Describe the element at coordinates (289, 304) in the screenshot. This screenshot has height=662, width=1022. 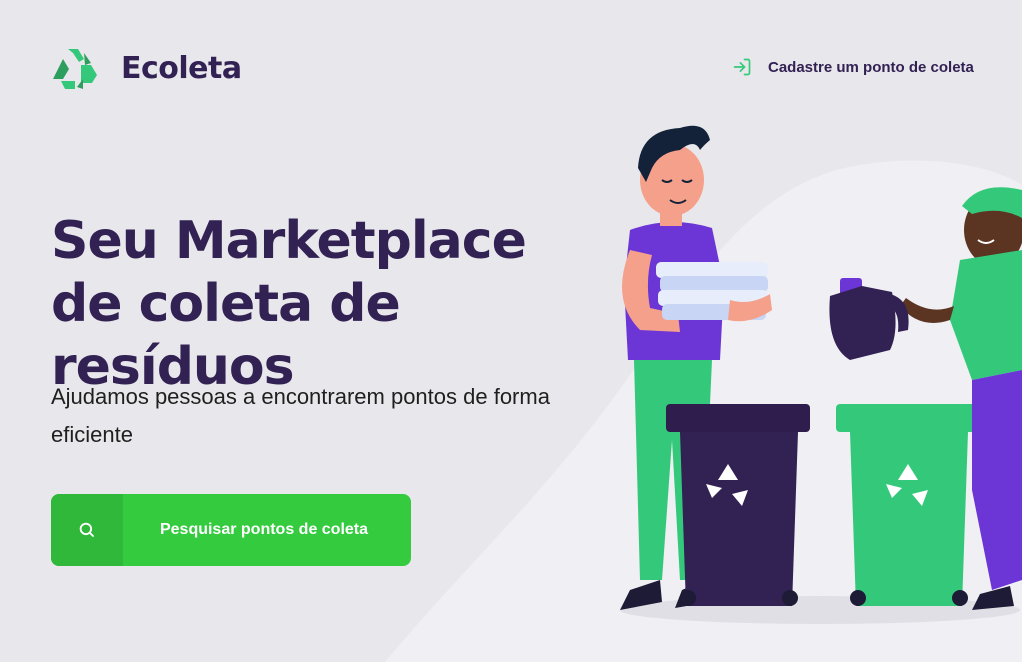
I see `page-title: Seu Marketplace de coleta de resíduos` at that location.